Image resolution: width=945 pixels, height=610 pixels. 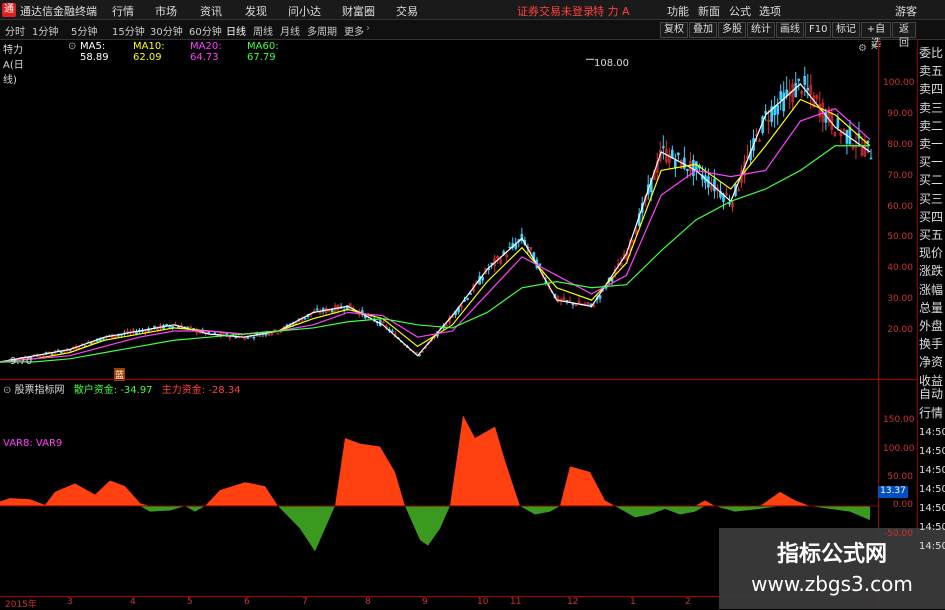 I want to click on menu-hangqing: 行情, so click(x=123, y=11).